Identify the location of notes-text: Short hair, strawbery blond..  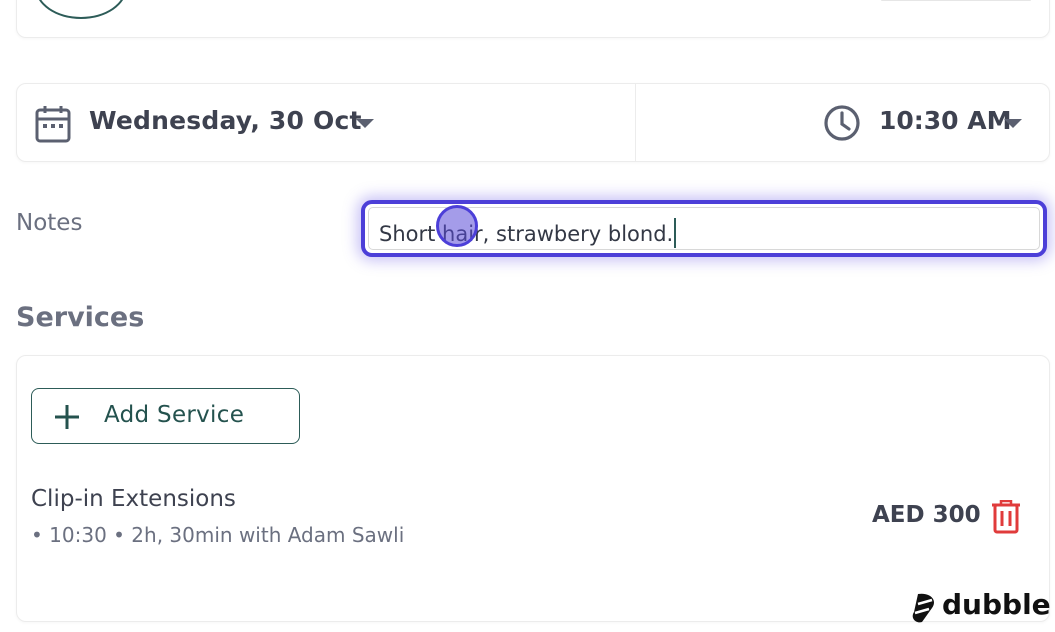
(526, 234).